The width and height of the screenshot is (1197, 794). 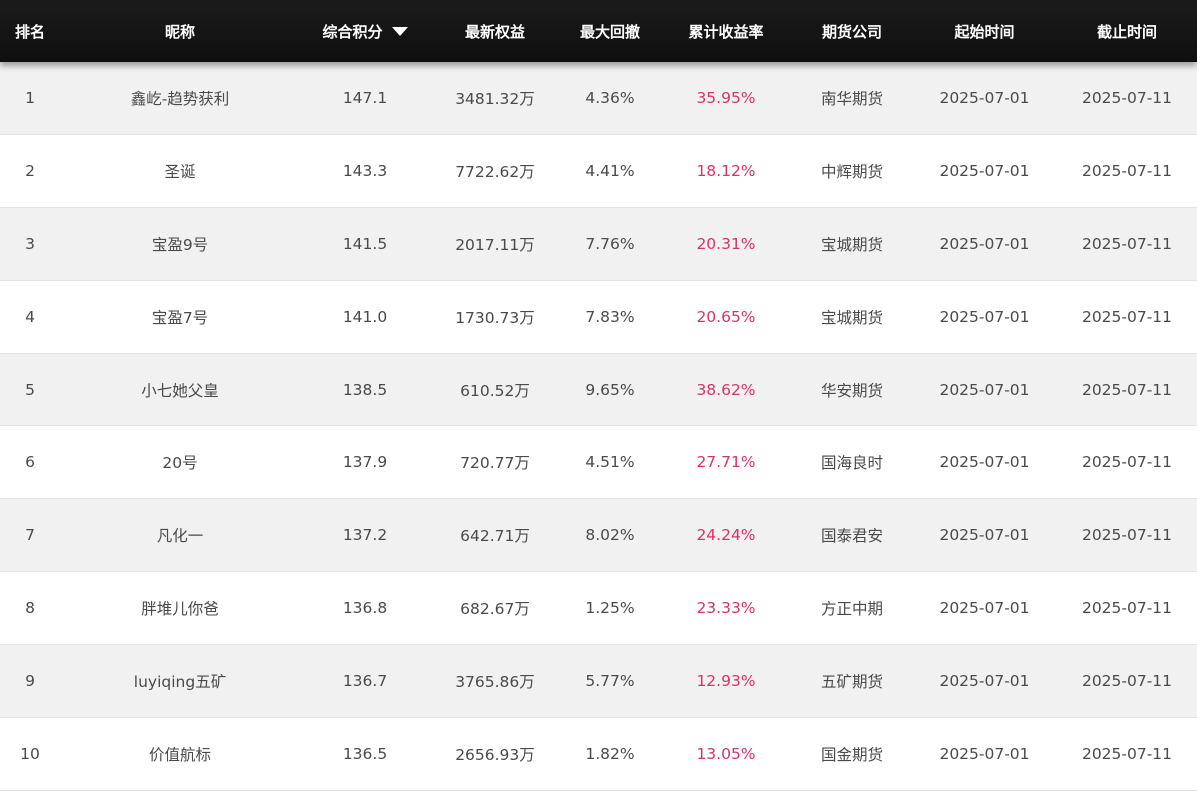 I want to click on drawdown-cell: 1.25%, so click(x=610, y=608).